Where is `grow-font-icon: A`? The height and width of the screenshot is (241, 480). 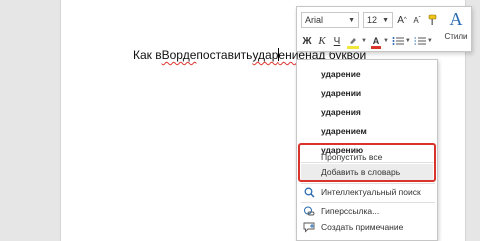 grow-font-icon: A is located at coordinates (400, 20).